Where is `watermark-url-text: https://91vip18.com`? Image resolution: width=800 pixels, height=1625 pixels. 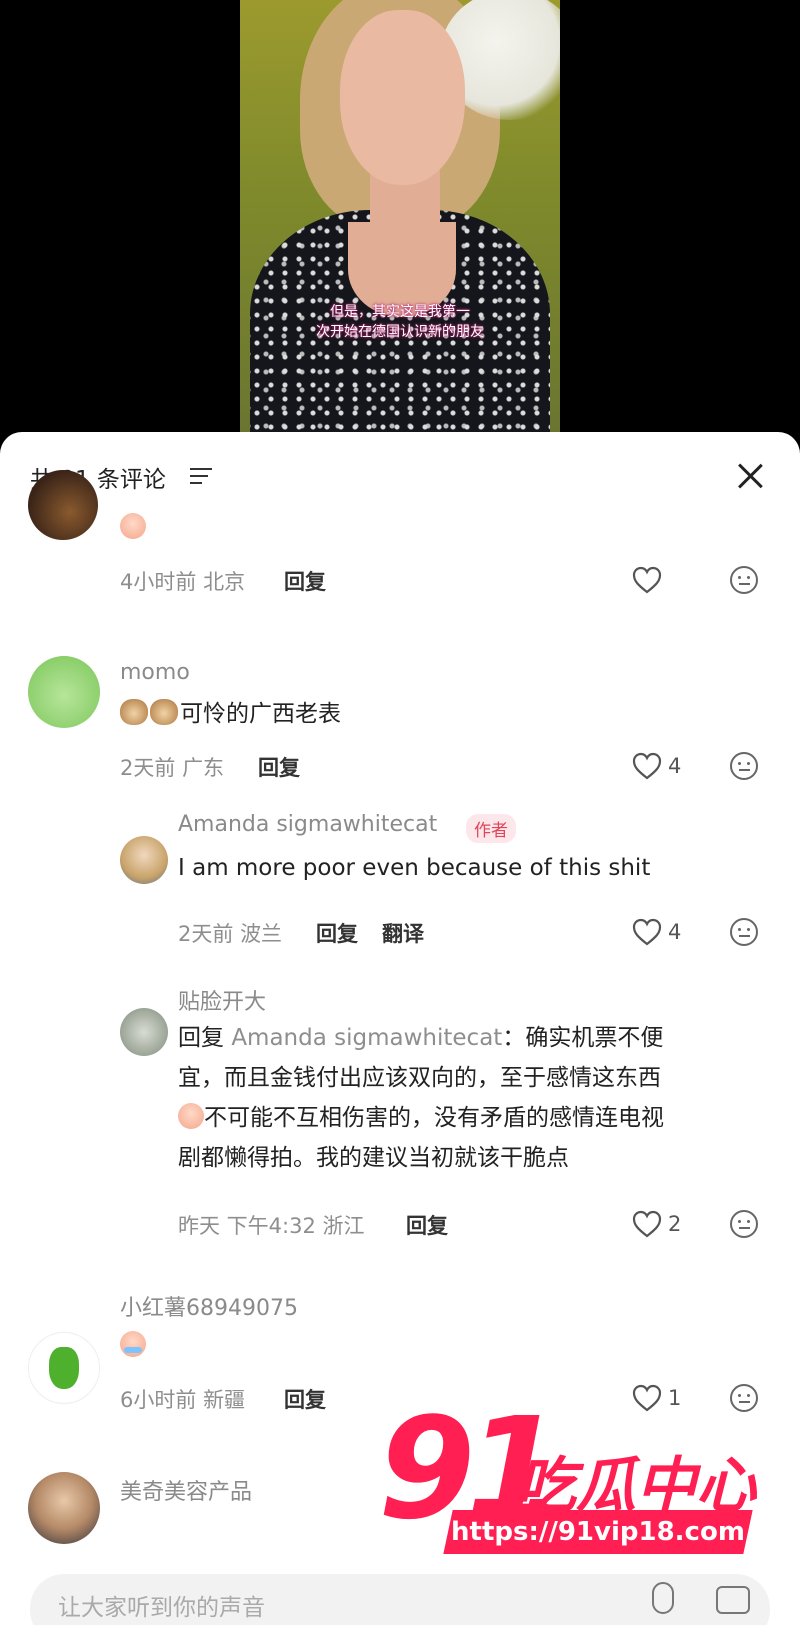
watermark-url-text: https://91vip18.com is located at coordinates (598, 1532).